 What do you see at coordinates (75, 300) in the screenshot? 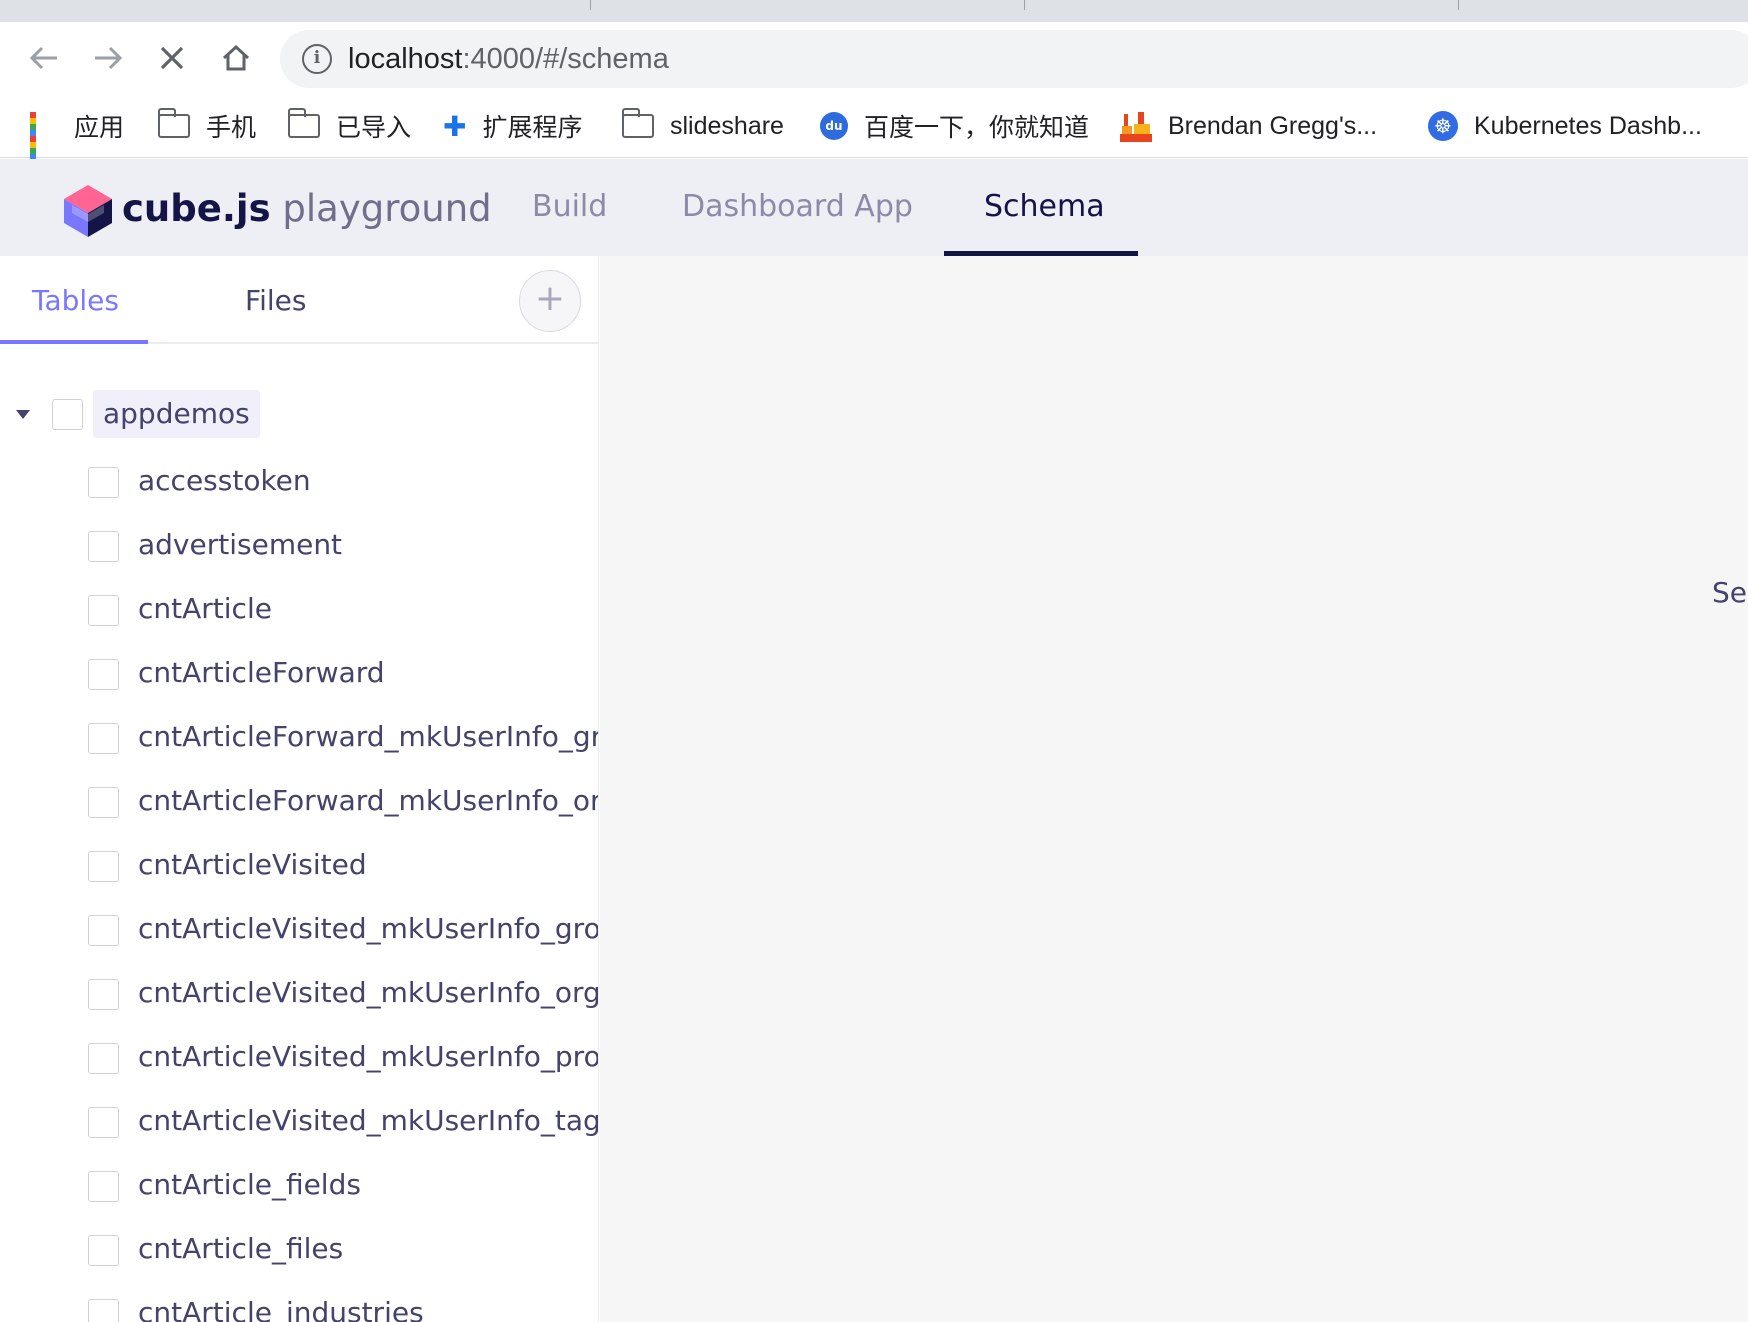
I see `tab-tables: Tables` at bounding box center [75, 300].